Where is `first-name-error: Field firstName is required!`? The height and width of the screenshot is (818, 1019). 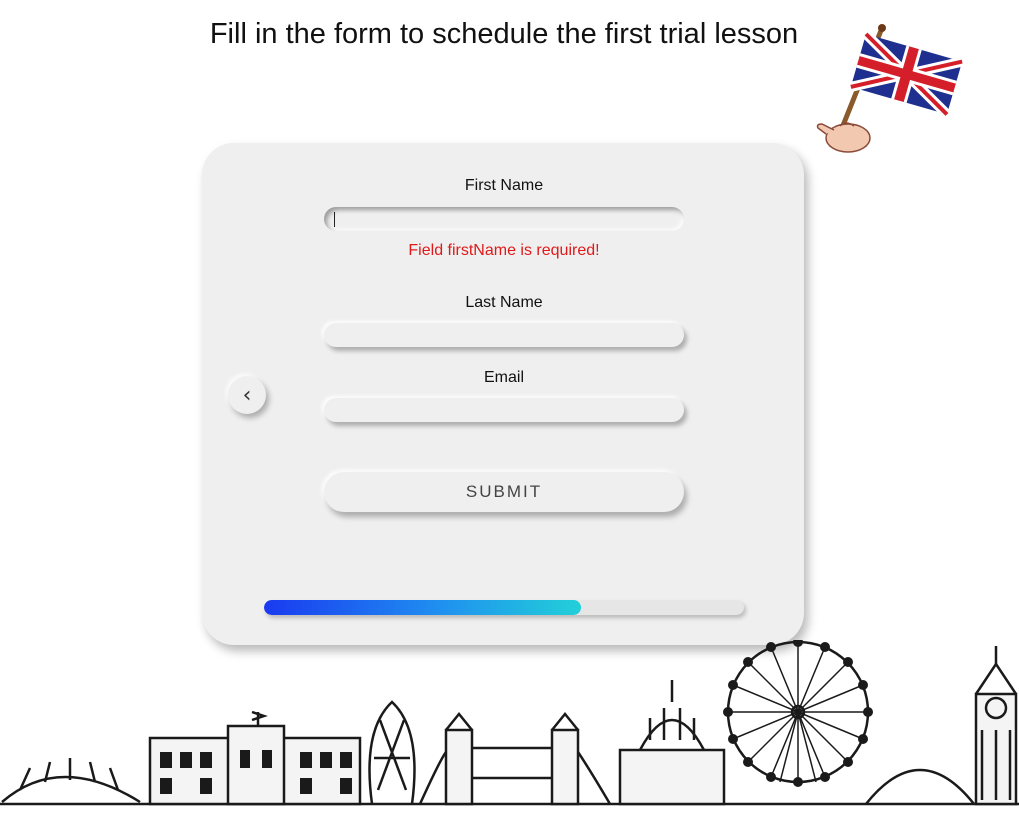
first-name-error: Field firstName is required! is located at coordinates (504, 250).